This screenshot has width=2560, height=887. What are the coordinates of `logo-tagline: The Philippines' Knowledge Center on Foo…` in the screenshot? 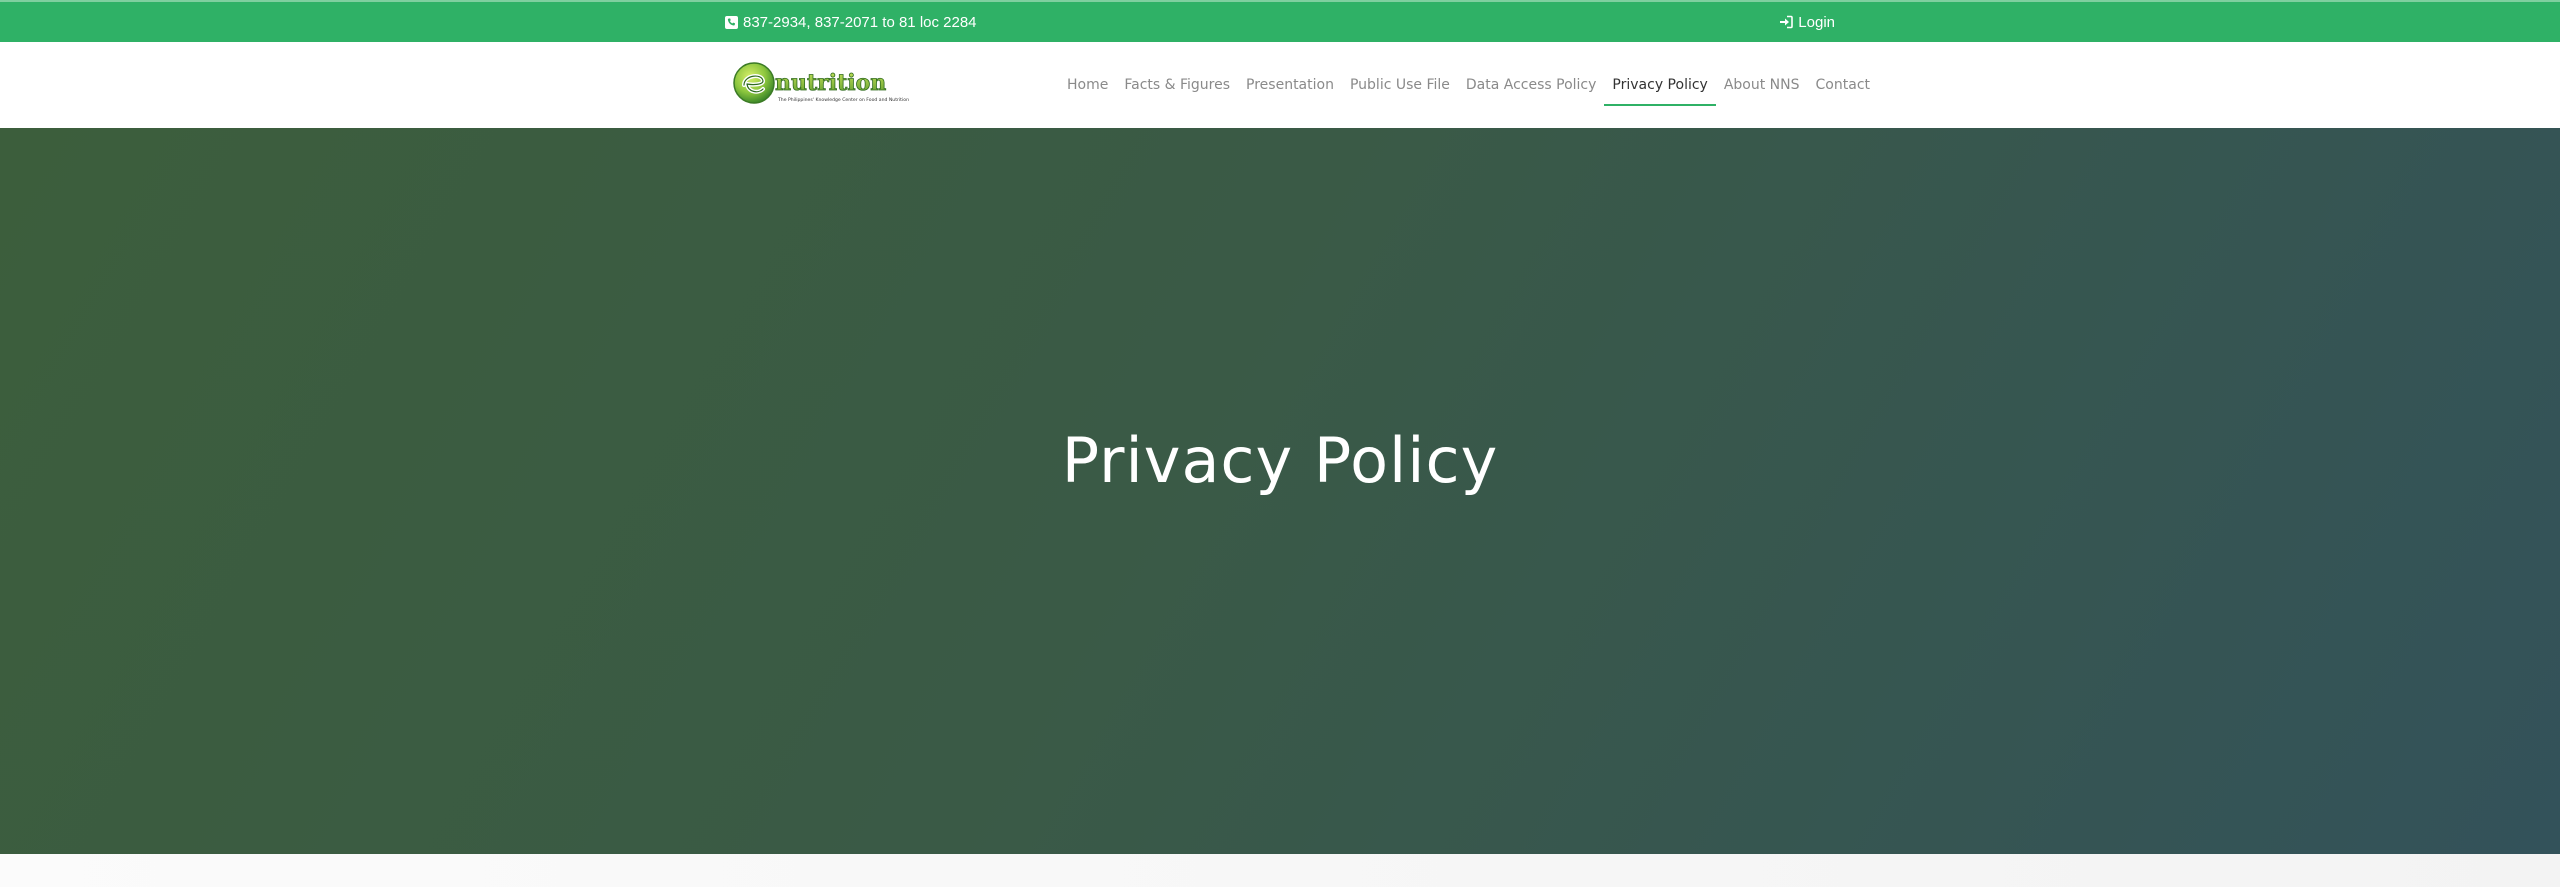 It's located at (843, 100).